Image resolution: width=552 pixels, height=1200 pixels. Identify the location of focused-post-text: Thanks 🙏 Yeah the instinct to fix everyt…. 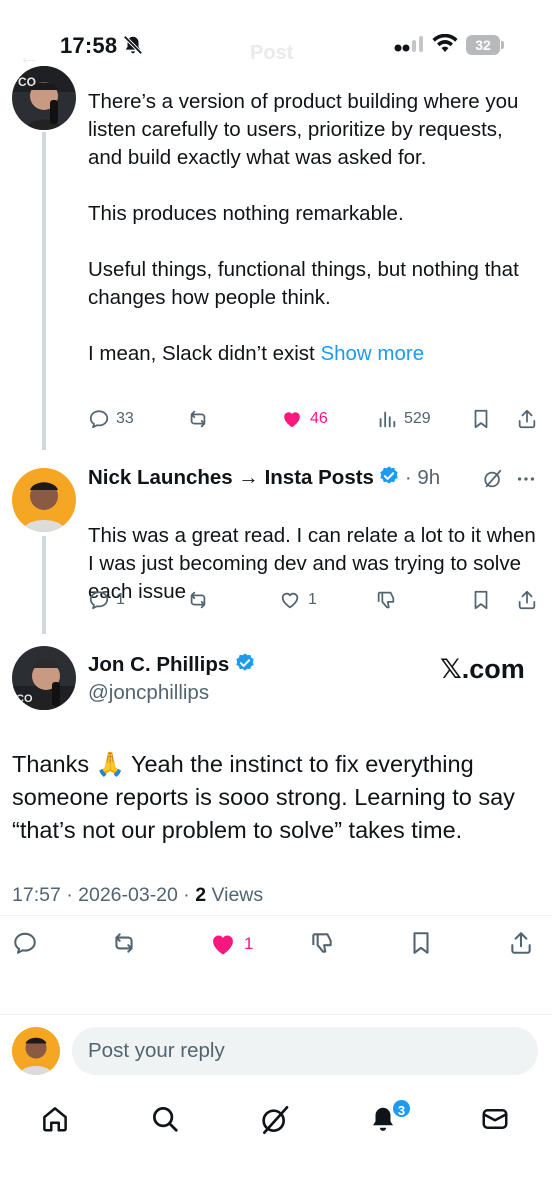
(278, 797).